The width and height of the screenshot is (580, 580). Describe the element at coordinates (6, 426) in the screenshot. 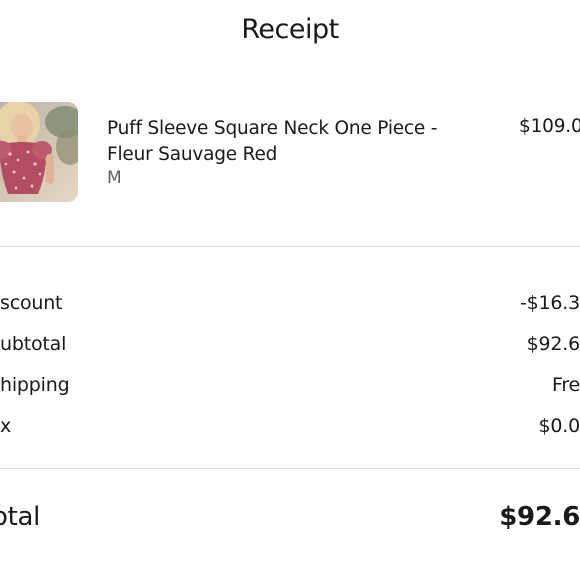

I see `summary-label: x` at that location.